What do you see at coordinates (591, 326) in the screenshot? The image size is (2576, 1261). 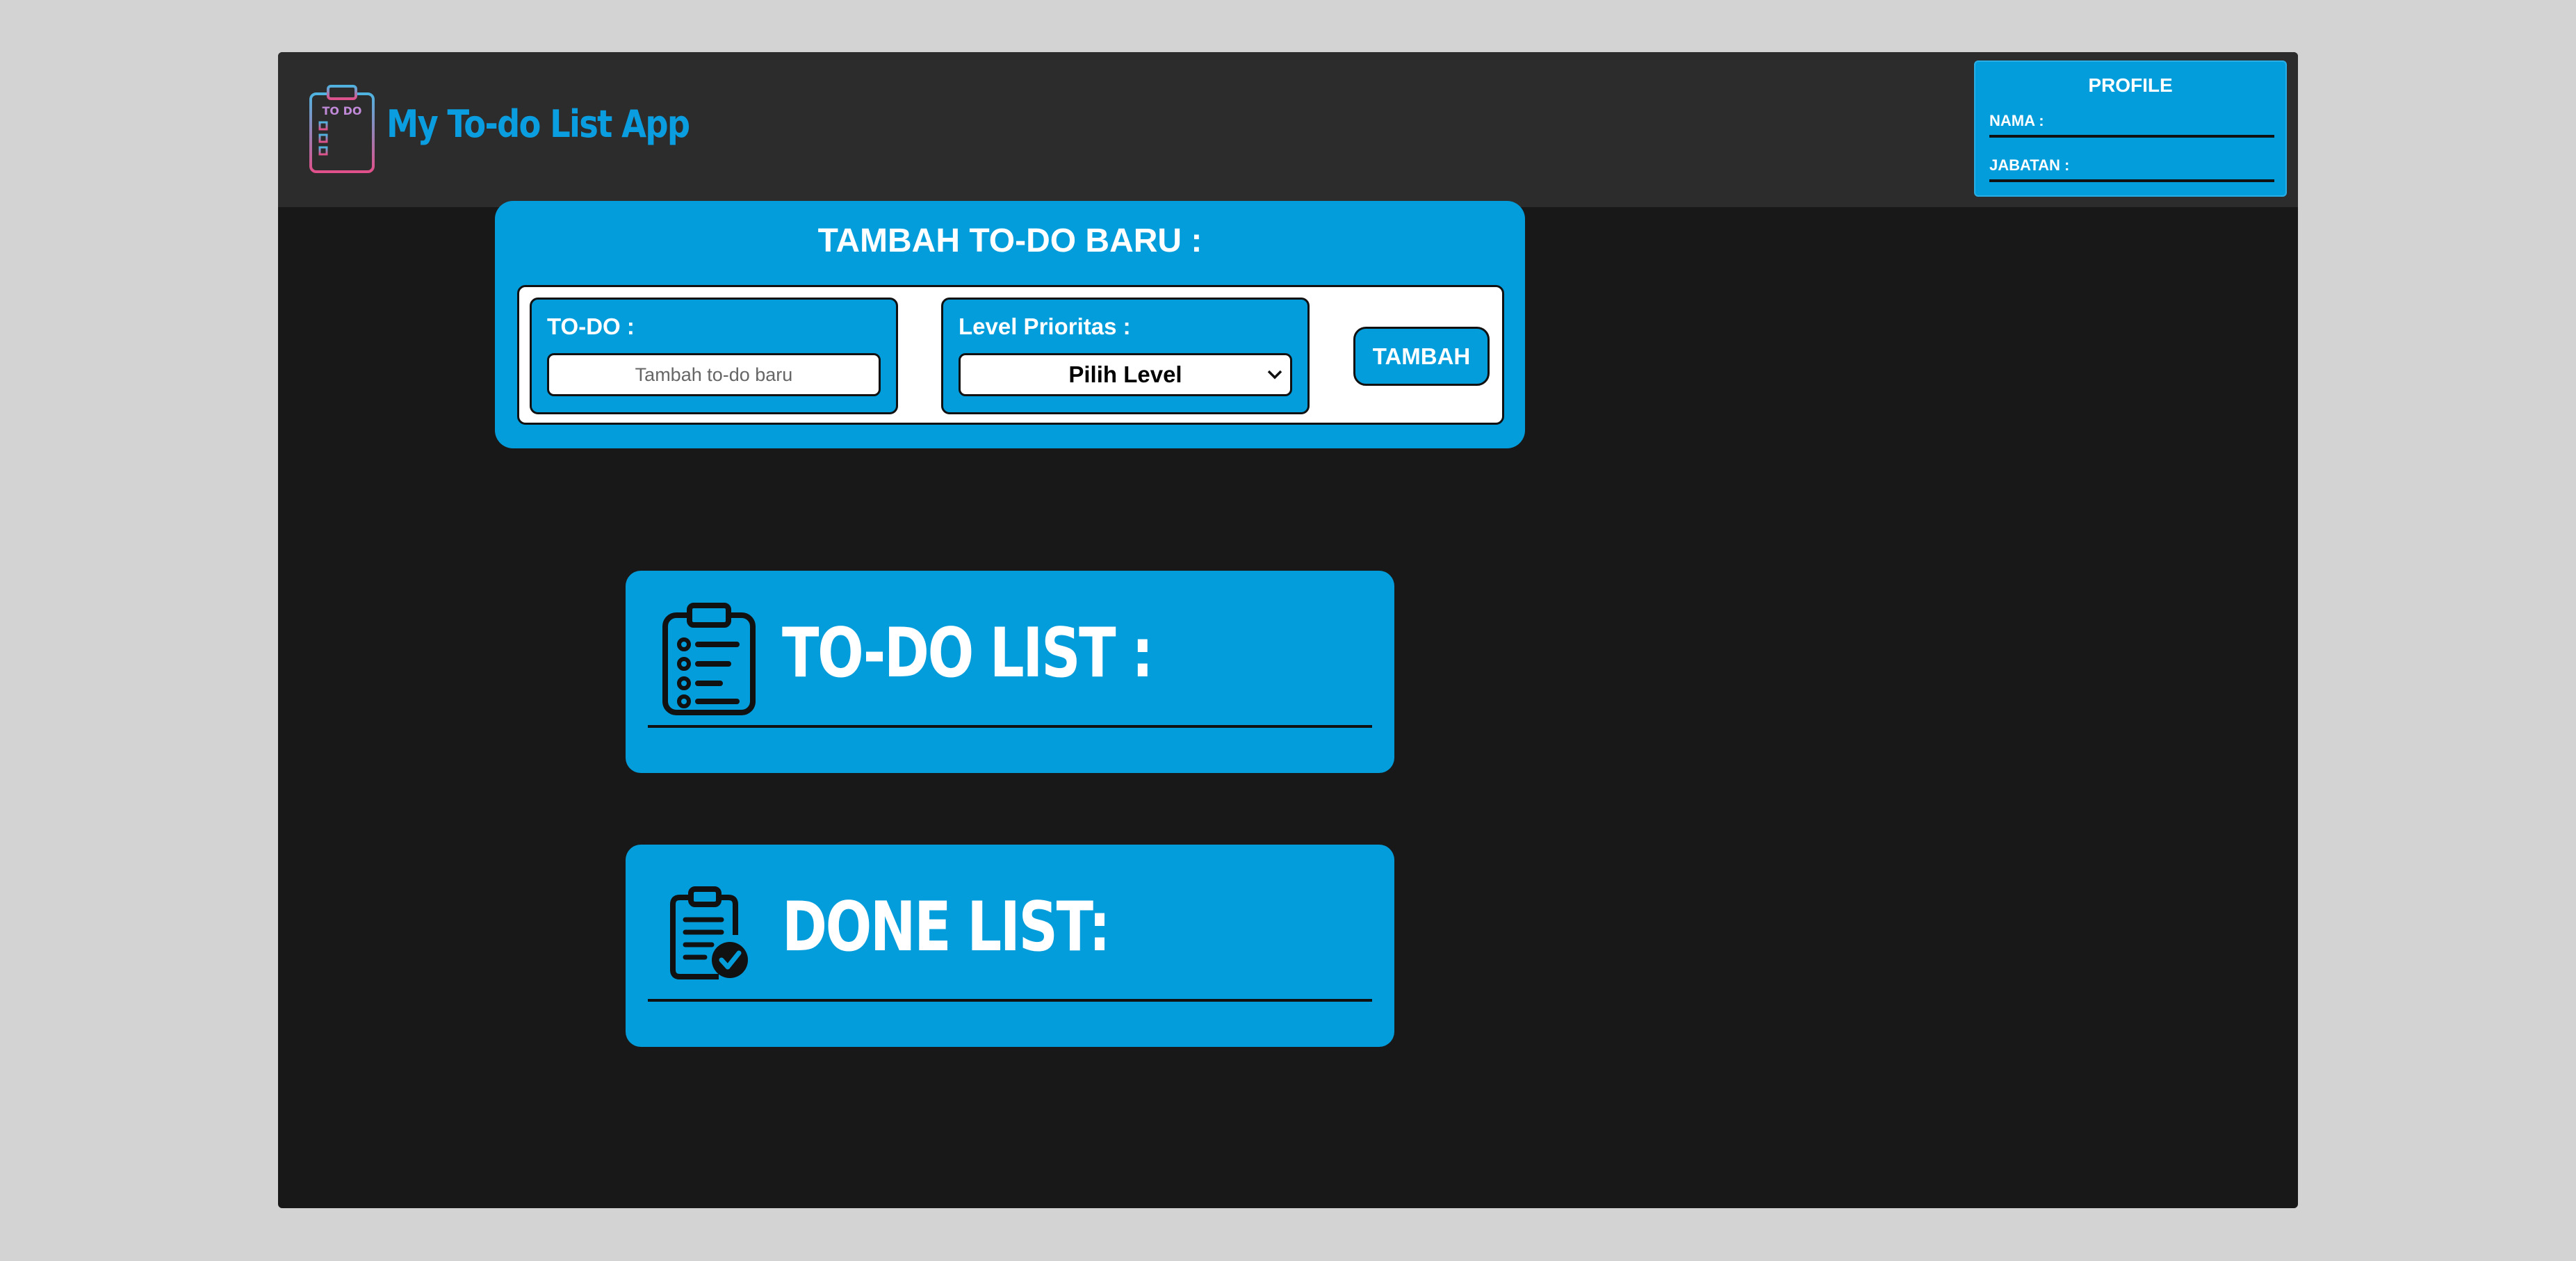 I see `todo-field-label: TO-DO :` at bounding box center [591, 326].